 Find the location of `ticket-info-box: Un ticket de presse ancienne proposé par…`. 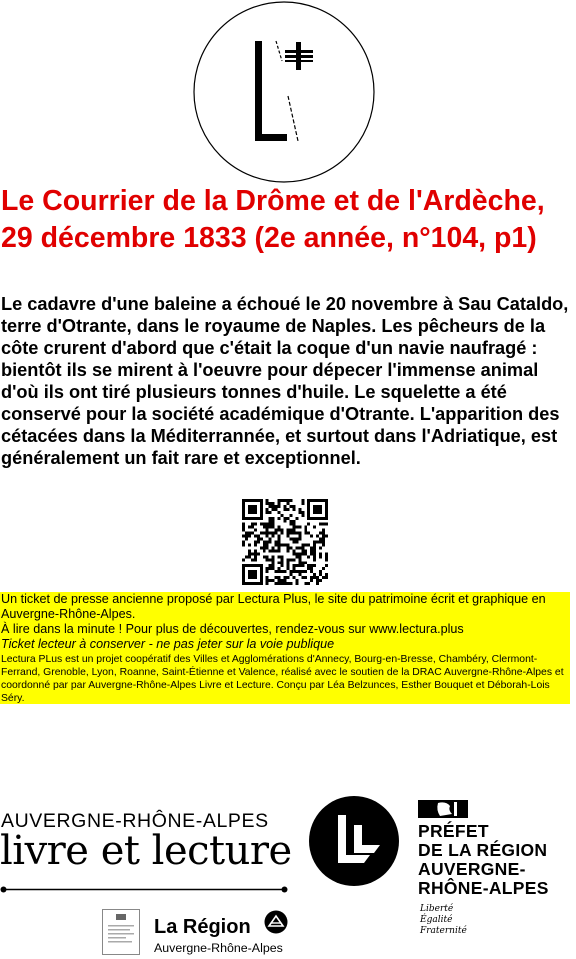

ticket-info-box: Un ticket de presse ancienne proposé par… is located at coordinates (285, 648).